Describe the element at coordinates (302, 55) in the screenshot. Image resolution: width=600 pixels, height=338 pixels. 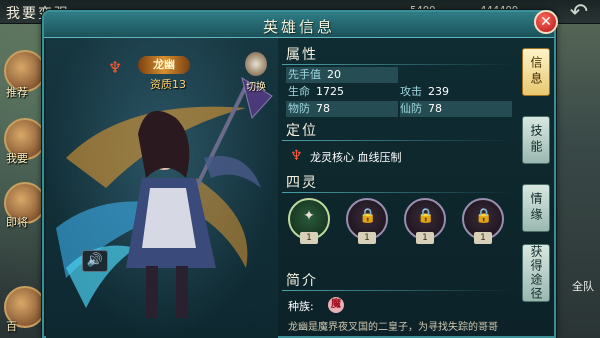
I see `attributes-title: 属性` at that location.